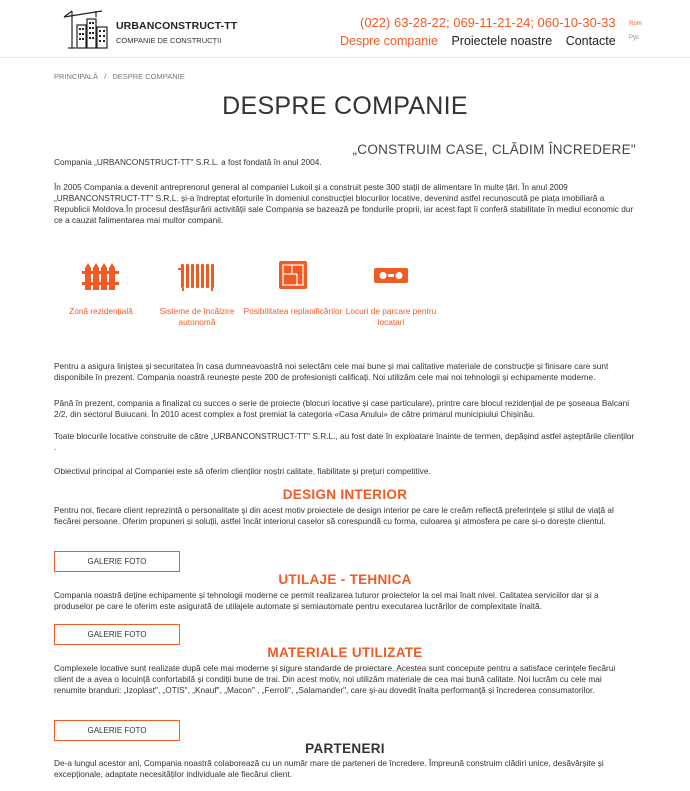 This screenshot has height=791, width=690. What do you see at coordinates (494, 149) in the screenshot?
I see `slogan: „CONSTRUIM CASE, CLĂDIM ÎNCREDERE"` at bounding box center [494, 149].